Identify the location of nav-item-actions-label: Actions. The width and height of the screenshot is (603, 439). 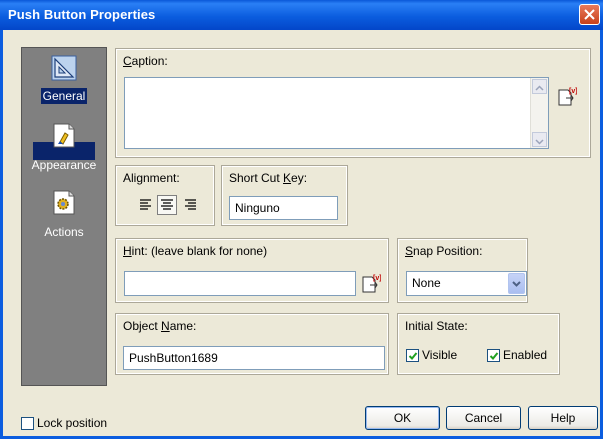
(64, 232).